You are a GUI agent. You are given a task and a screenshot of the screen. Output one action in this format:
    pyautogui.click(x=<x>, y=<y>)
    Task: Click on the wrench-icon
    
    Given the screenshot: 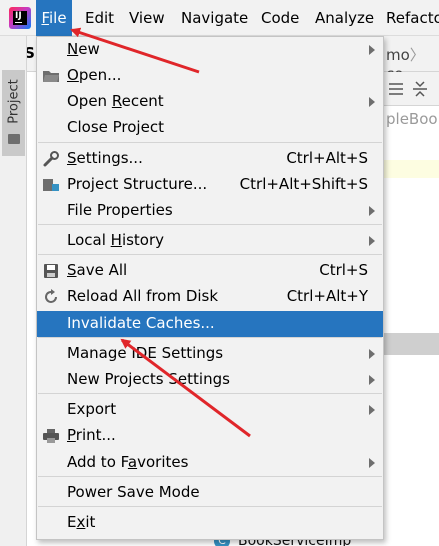 What is the action you would take?
    pyautogui.click(x=51, y=159)
    